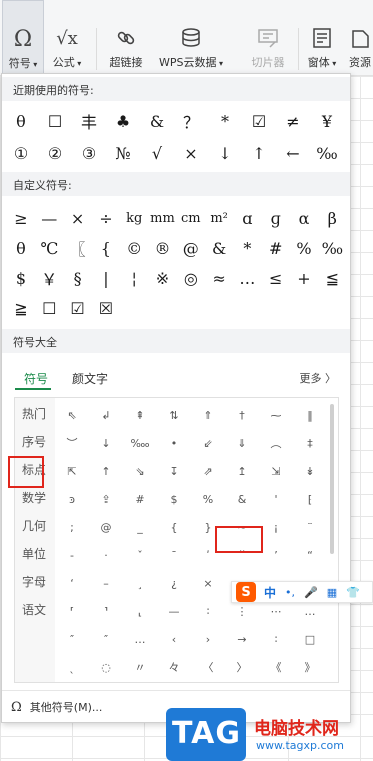 The height and width of the screenshot is (761, 373). What do you see at coordinates (332, 592) in the screenshot?
I see `keyboard-icon: ▦` at bounding box center [332, 592].